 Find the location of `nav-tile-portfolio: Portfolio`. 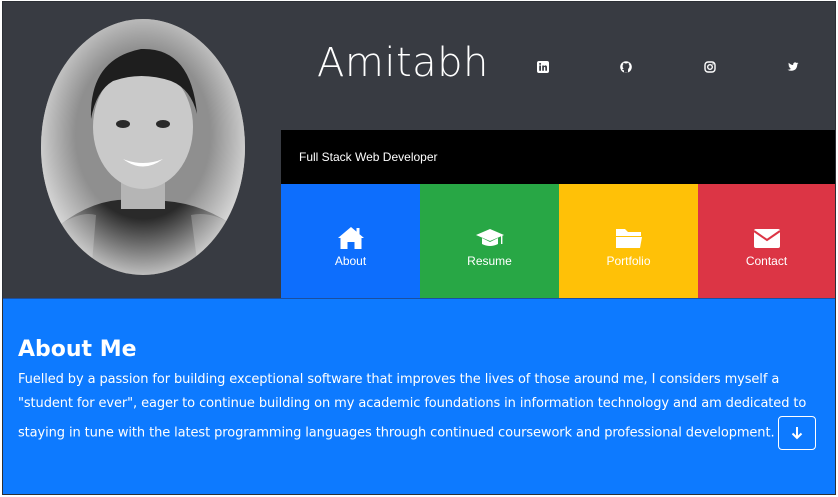

nav-tile-portfolio: Portfolio is located at coordinates (628, 241).